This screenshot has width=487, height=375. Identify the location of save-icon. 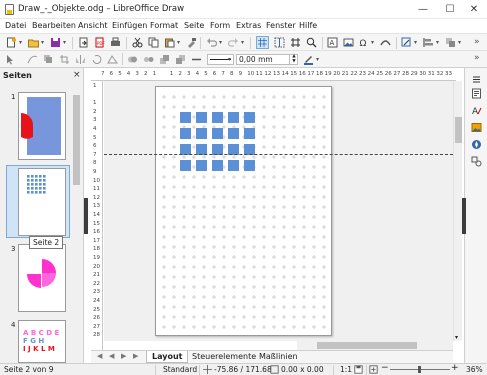
(55, 42).